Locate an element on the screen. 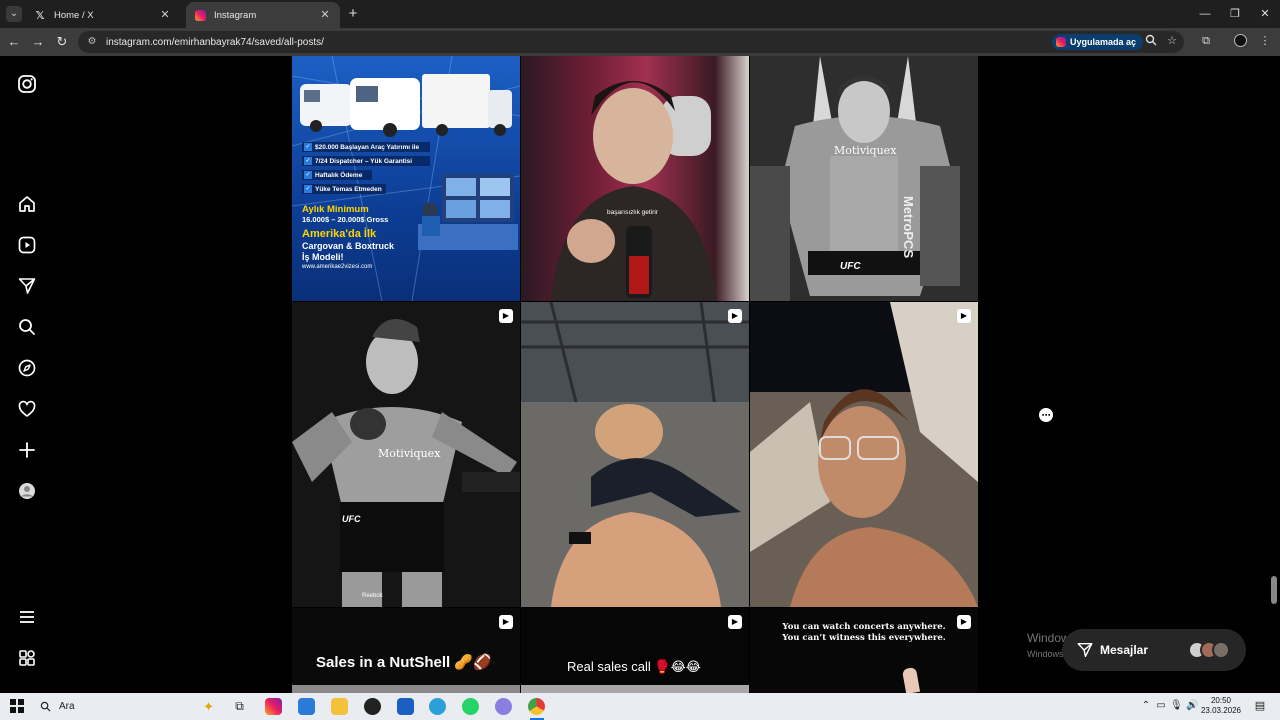 The image size is (1280, 720). notifications-icon: ▤ is located at coordinates (1260, 706).